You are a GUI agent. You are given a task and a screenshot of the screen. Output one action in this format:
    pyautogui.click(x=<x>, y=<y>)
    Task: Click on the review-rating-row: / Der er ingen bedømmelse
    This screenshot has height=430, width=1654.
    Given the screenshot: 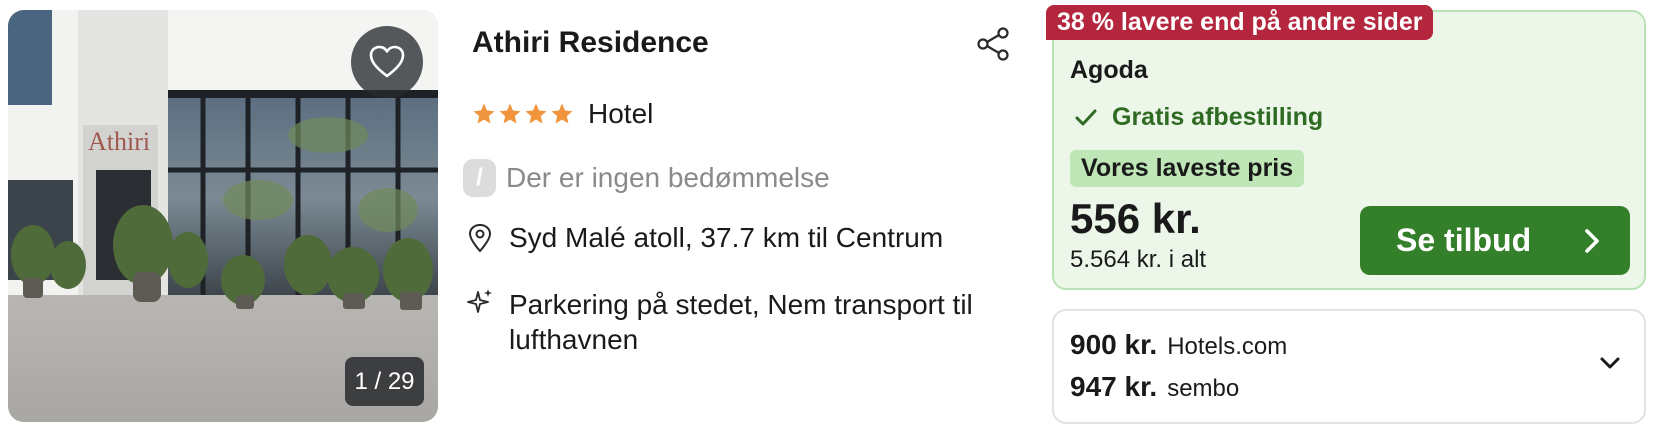 What is the action you would take?
    pyautogui.click(x=646, y=178)
    